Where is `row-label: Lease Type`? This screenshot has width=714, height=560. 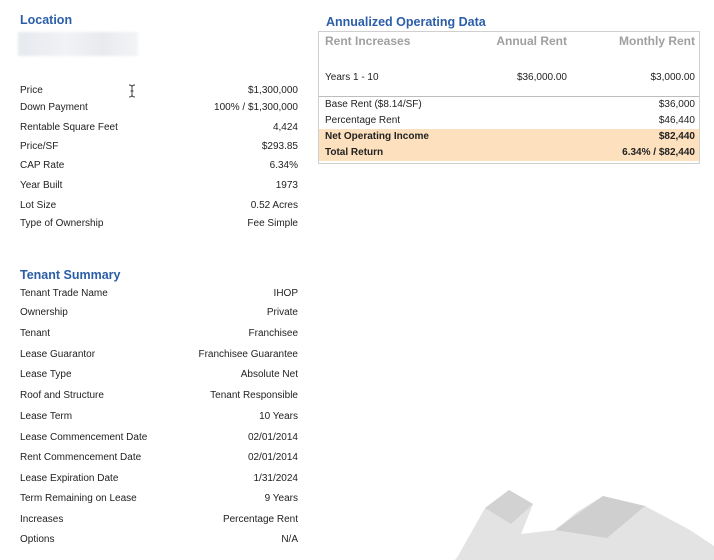 row-label: Lease Type is located at coordinates (46, 374).